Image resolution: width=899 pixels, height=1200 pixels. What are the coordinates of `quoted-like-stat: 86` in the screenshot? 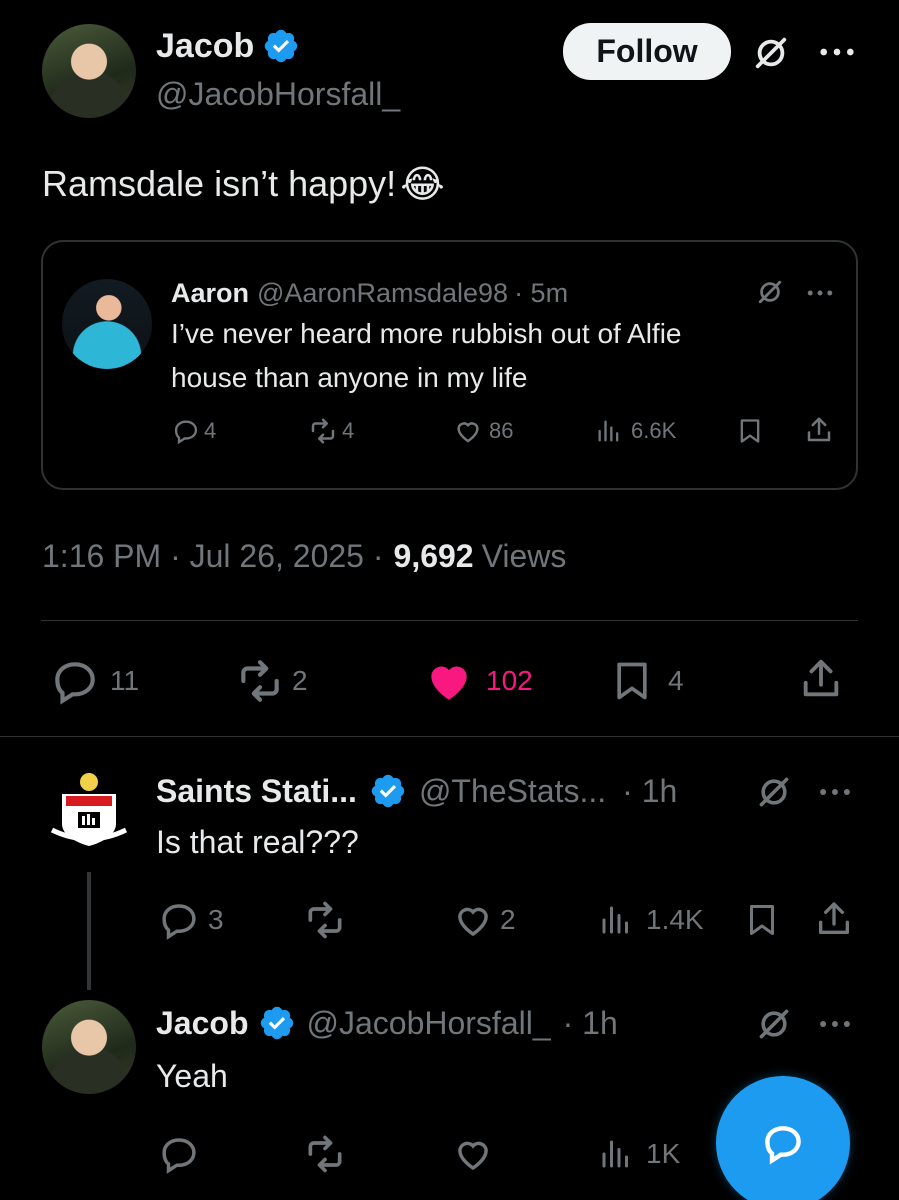 It's located at (483, 431).